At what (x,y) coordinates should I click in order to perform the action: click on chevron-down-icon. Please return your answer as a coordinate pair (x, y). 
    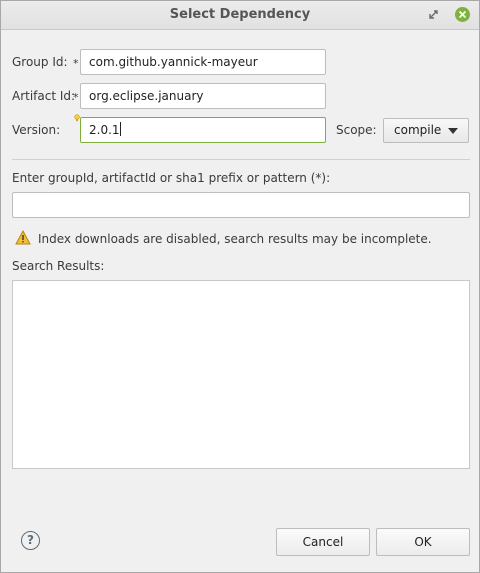
    Looking at the image, I should click on (453, 131).